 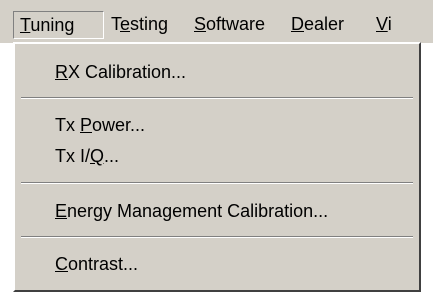 I want to click on menu-bar: Tuning Testing Software Dealer Vi, so click(x=216, y=21).